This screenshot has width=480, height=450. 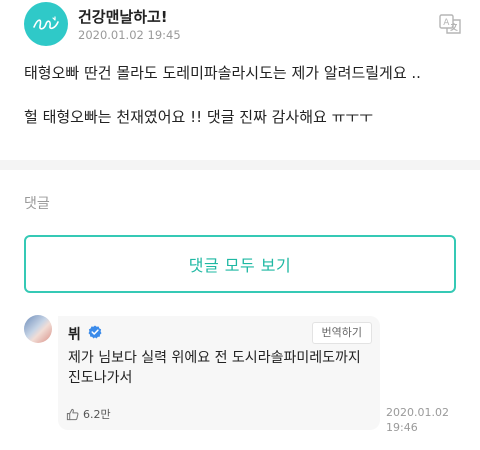 I want to click on post-time: 2020.01.02 19:45, so click(x=129, y=35).